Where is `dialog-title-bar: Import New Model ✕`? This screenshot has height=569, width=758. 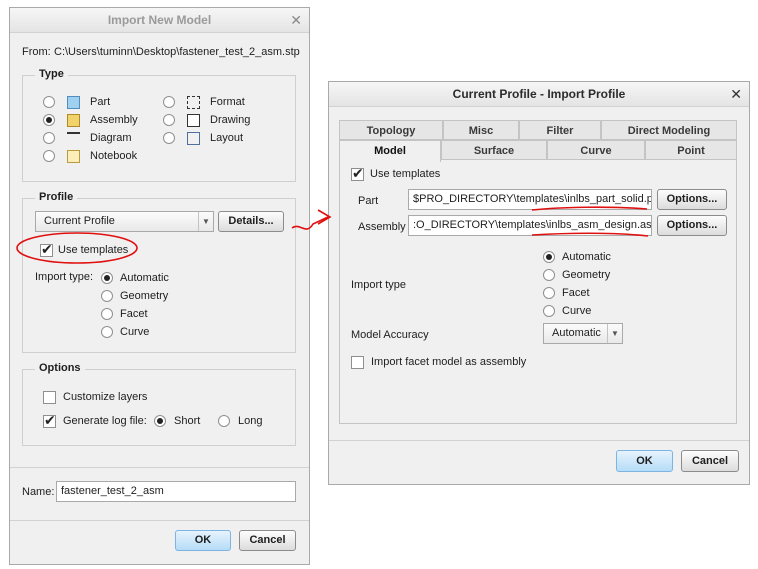
dialog-title-bar: Import New Model ✕ is located at coordinates (159, 20).